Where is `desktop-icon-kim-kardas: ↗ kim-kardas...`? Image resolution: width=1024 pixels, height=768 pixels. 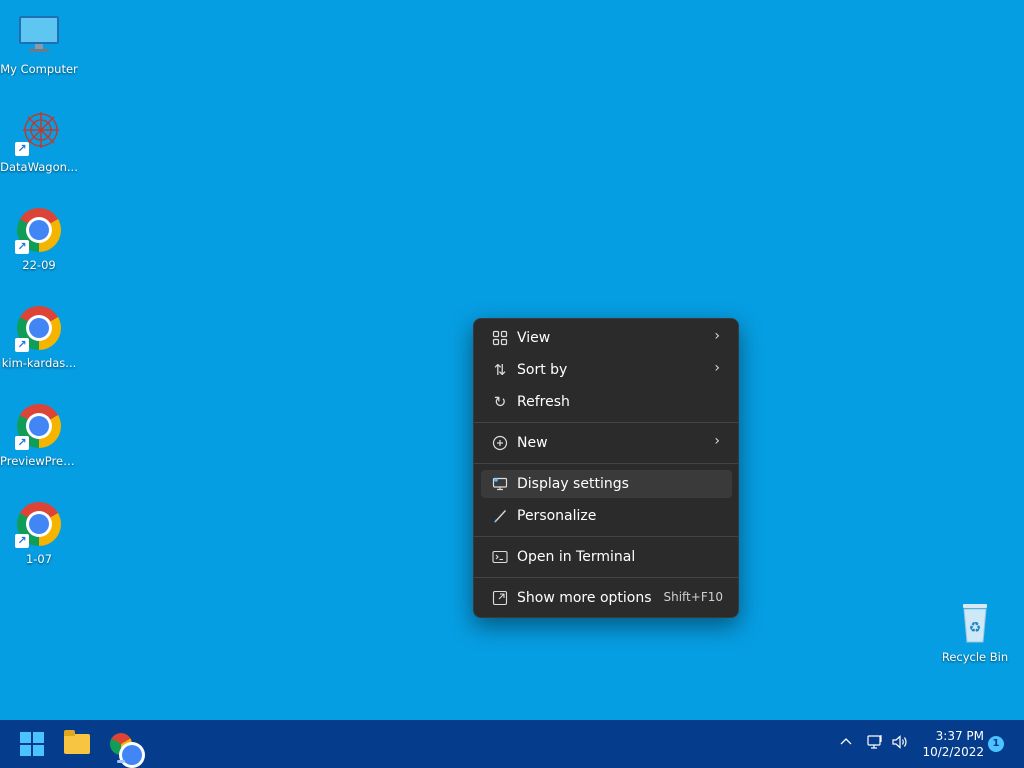
desktop-icon-kim-kardas: ↗ kim-kardas... is located at coordinates (39, 341).